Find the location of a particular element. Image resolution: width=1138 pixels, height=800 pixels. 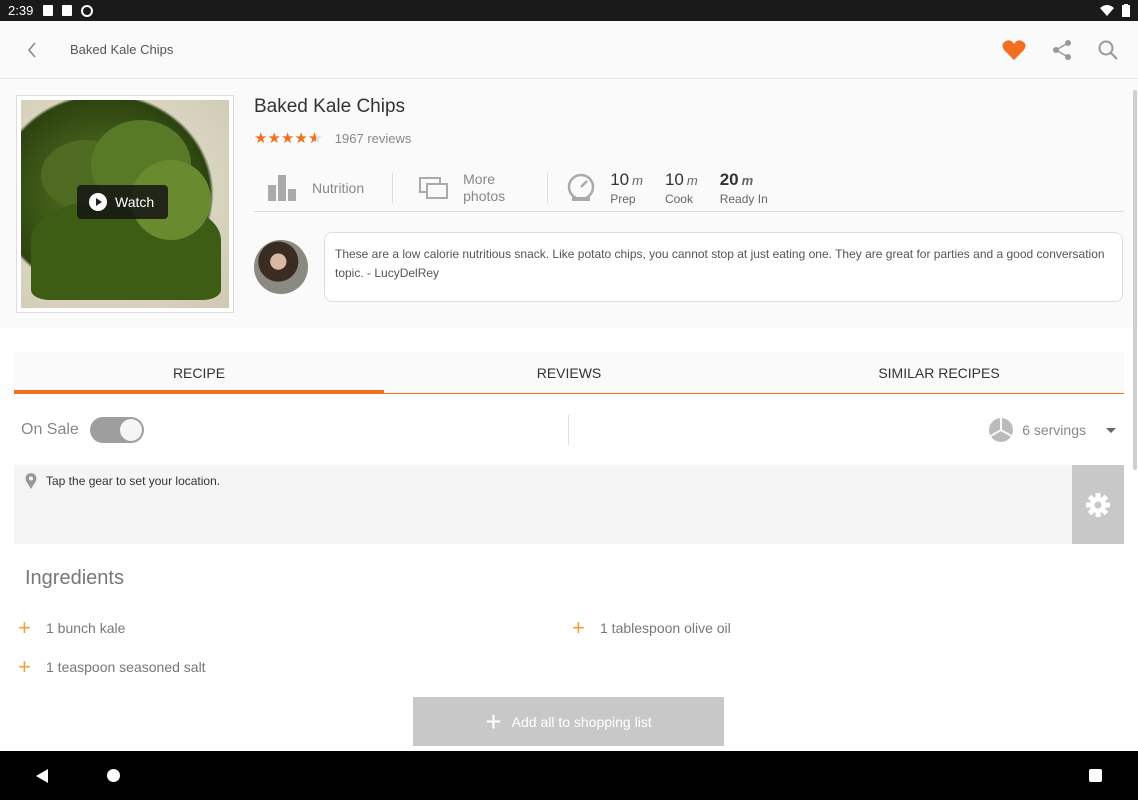

tab-similar-recipes: SIMILAR RECIPES is located at coordinates (939, 372).